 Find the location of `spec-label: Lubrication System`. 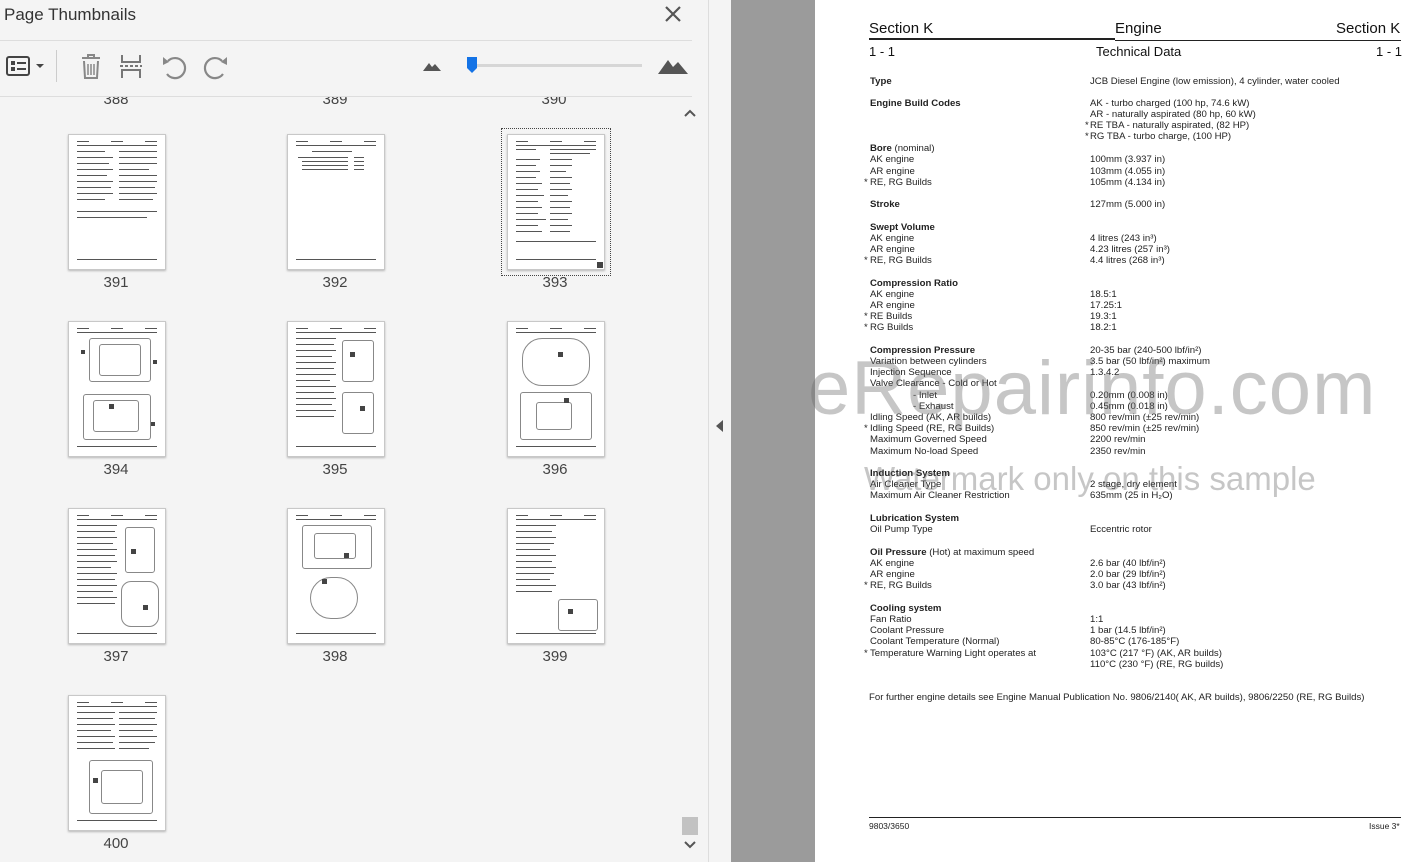

spec-label: Lubrication System is located at coordinates (915, 518).